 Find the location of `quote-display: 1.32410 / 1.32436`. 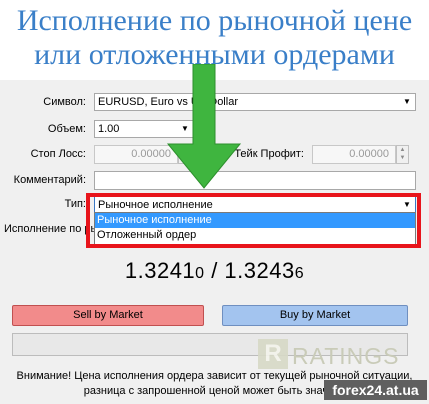

quote-display: 1.32410 / 1.32436 is located at coordinates (214, 271).